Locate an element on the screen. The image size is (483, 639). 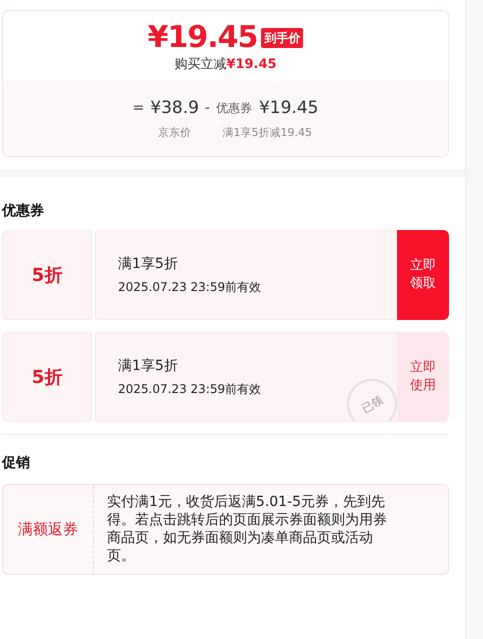
coupon-prefix: 优惠券 is located at coordinates (234, 108).